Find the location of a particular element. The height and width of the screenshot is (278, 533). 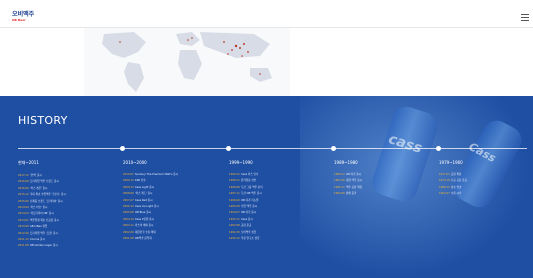

history-period-heading: 1999~1990 is located at coordinates (279, 162).